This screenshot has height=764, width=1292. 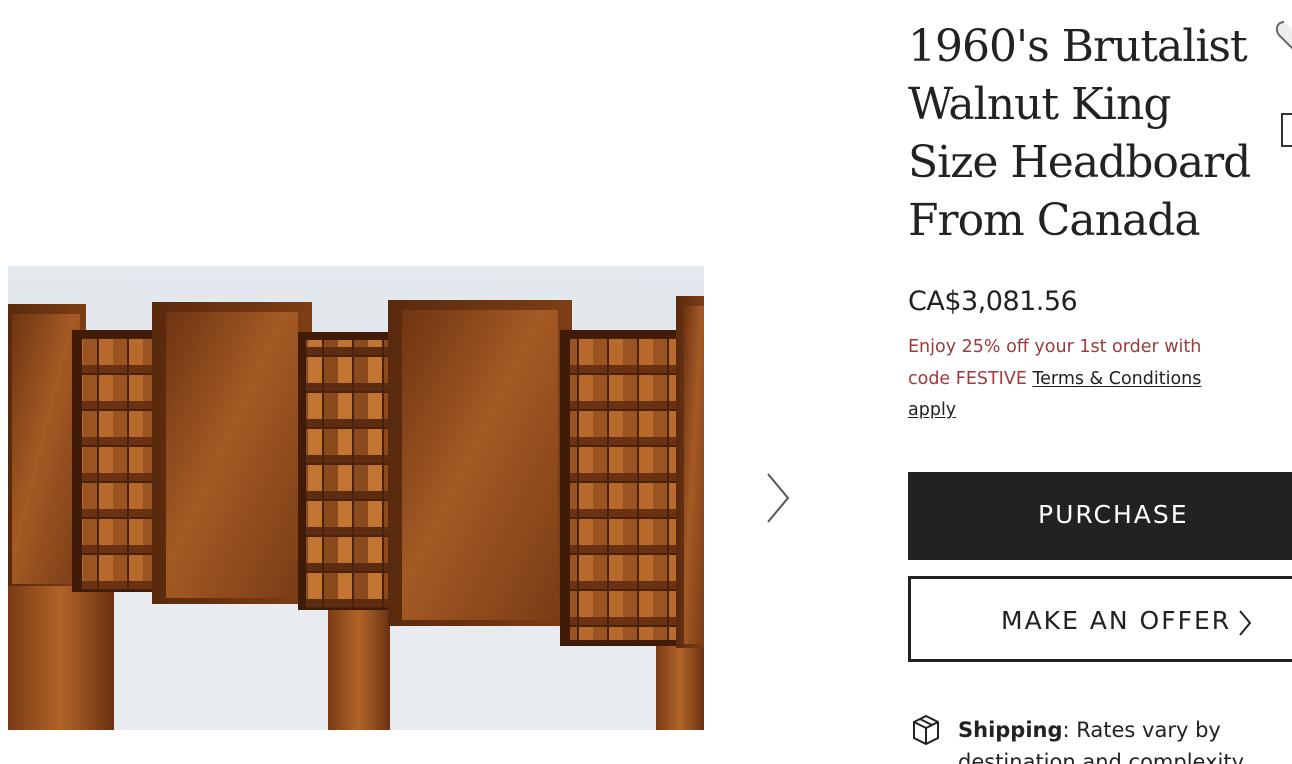 I want to click on product-price: CA$3,081.56, so click(x=993, y=301).